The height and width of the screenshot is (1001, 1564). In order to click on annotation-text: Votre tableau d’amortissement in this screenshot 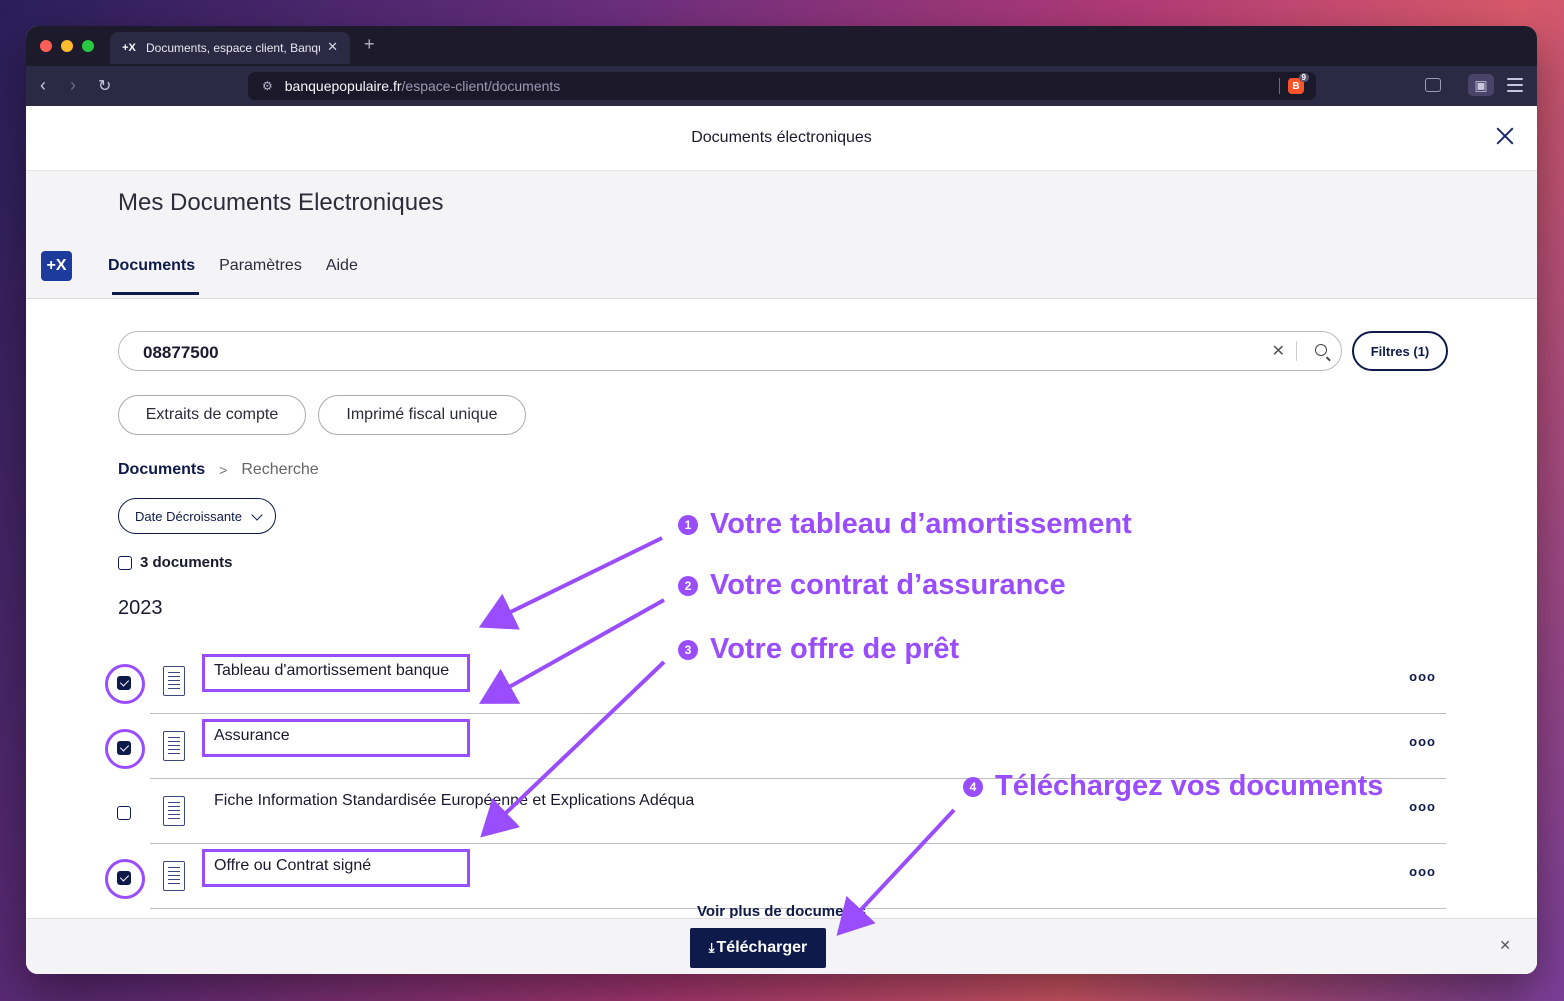, I will do `click(921, 524)`.